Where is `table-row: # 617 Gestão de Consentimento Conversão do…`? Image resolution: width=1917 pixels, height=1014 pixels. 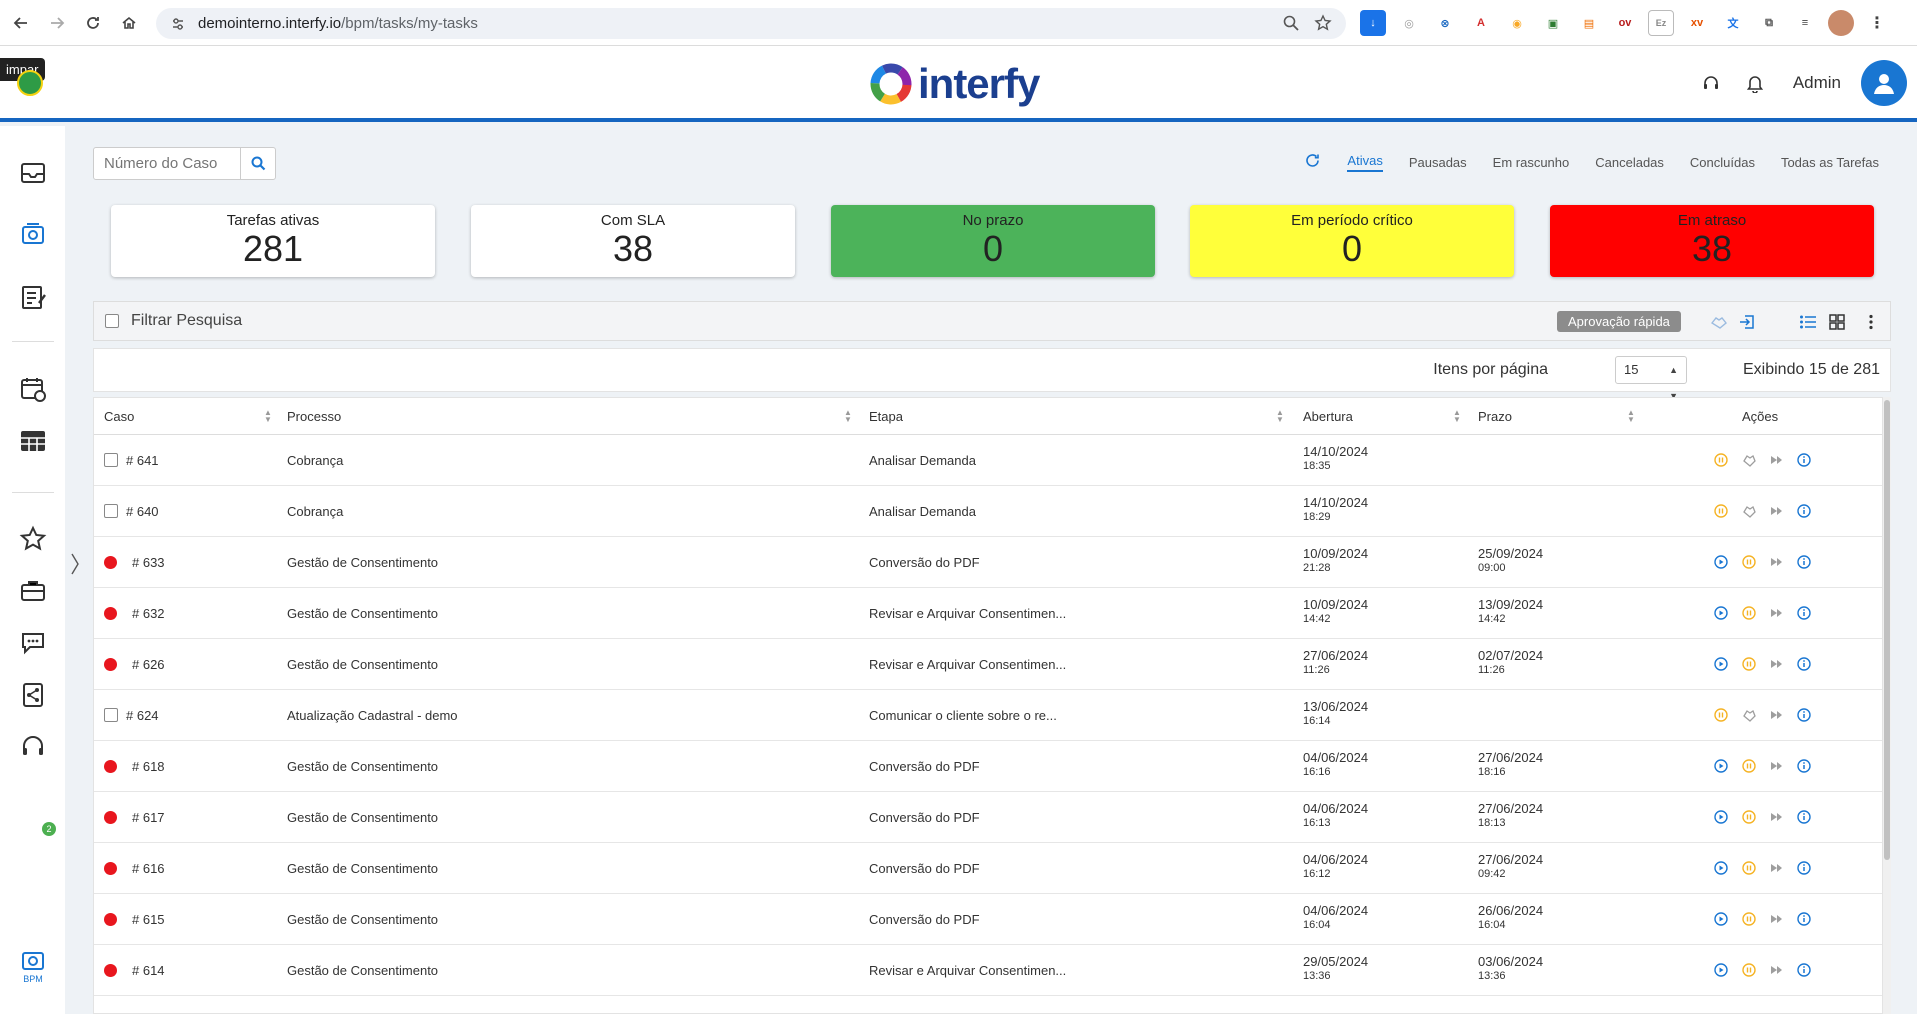 table-row: # 617 Gestão de Consentimento Conversão do… is located at coordinates (988, 817).